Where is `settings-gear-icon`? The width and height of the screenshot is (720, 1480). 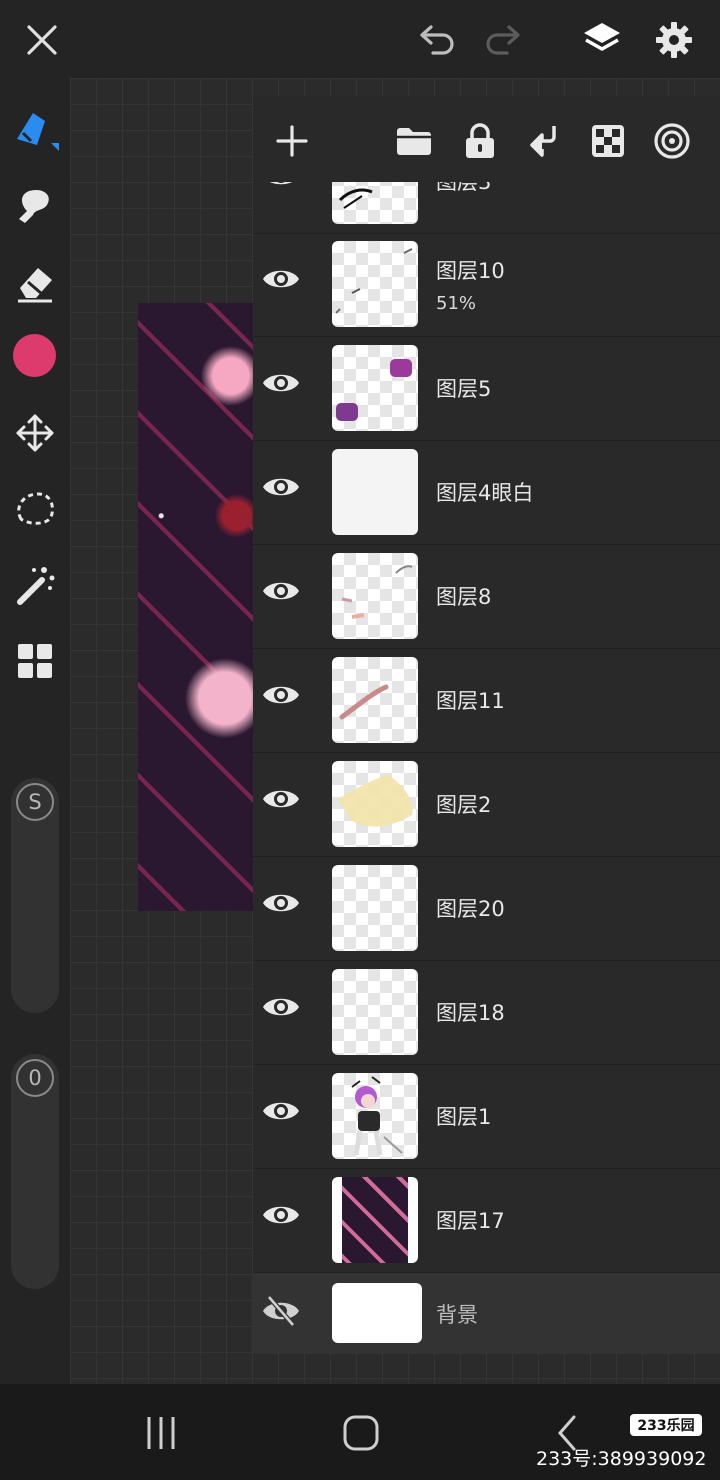
settings-gear-icon is located at coordinates (674, 40).